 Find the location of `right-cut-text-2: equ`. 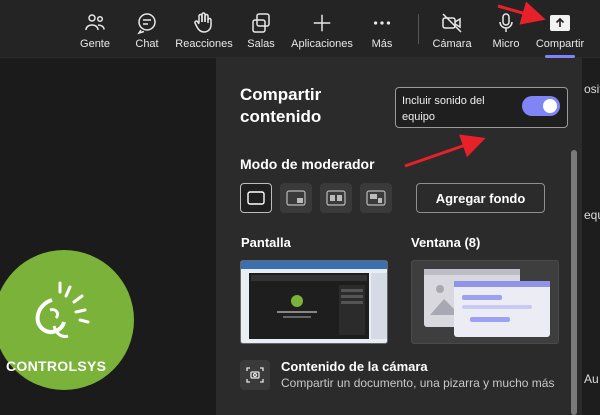

right-cut-text-2: equ is located at coordinates (592, 215).